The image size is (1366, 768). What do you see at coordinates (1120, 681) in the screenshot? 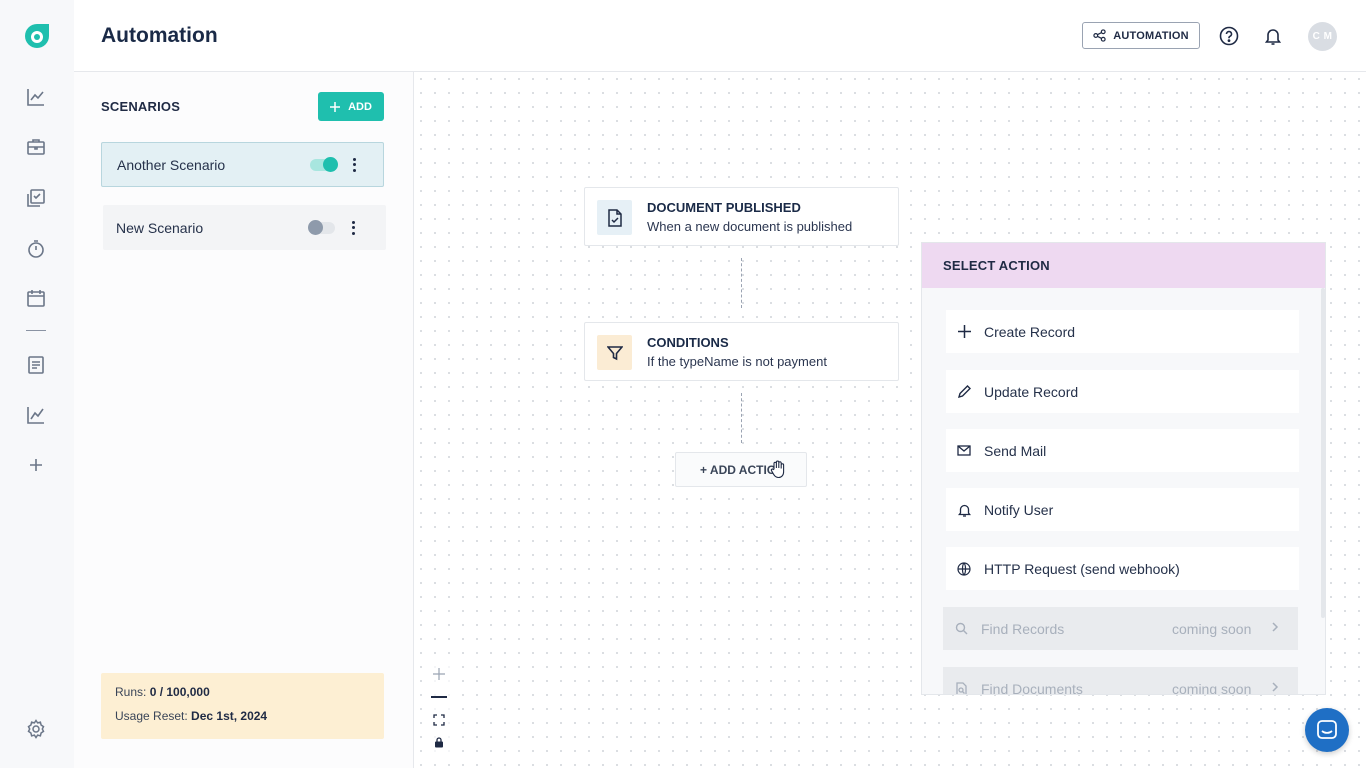
I see `action-find-documents: Find Documents coming soon` at bounding box center [1120, 681].